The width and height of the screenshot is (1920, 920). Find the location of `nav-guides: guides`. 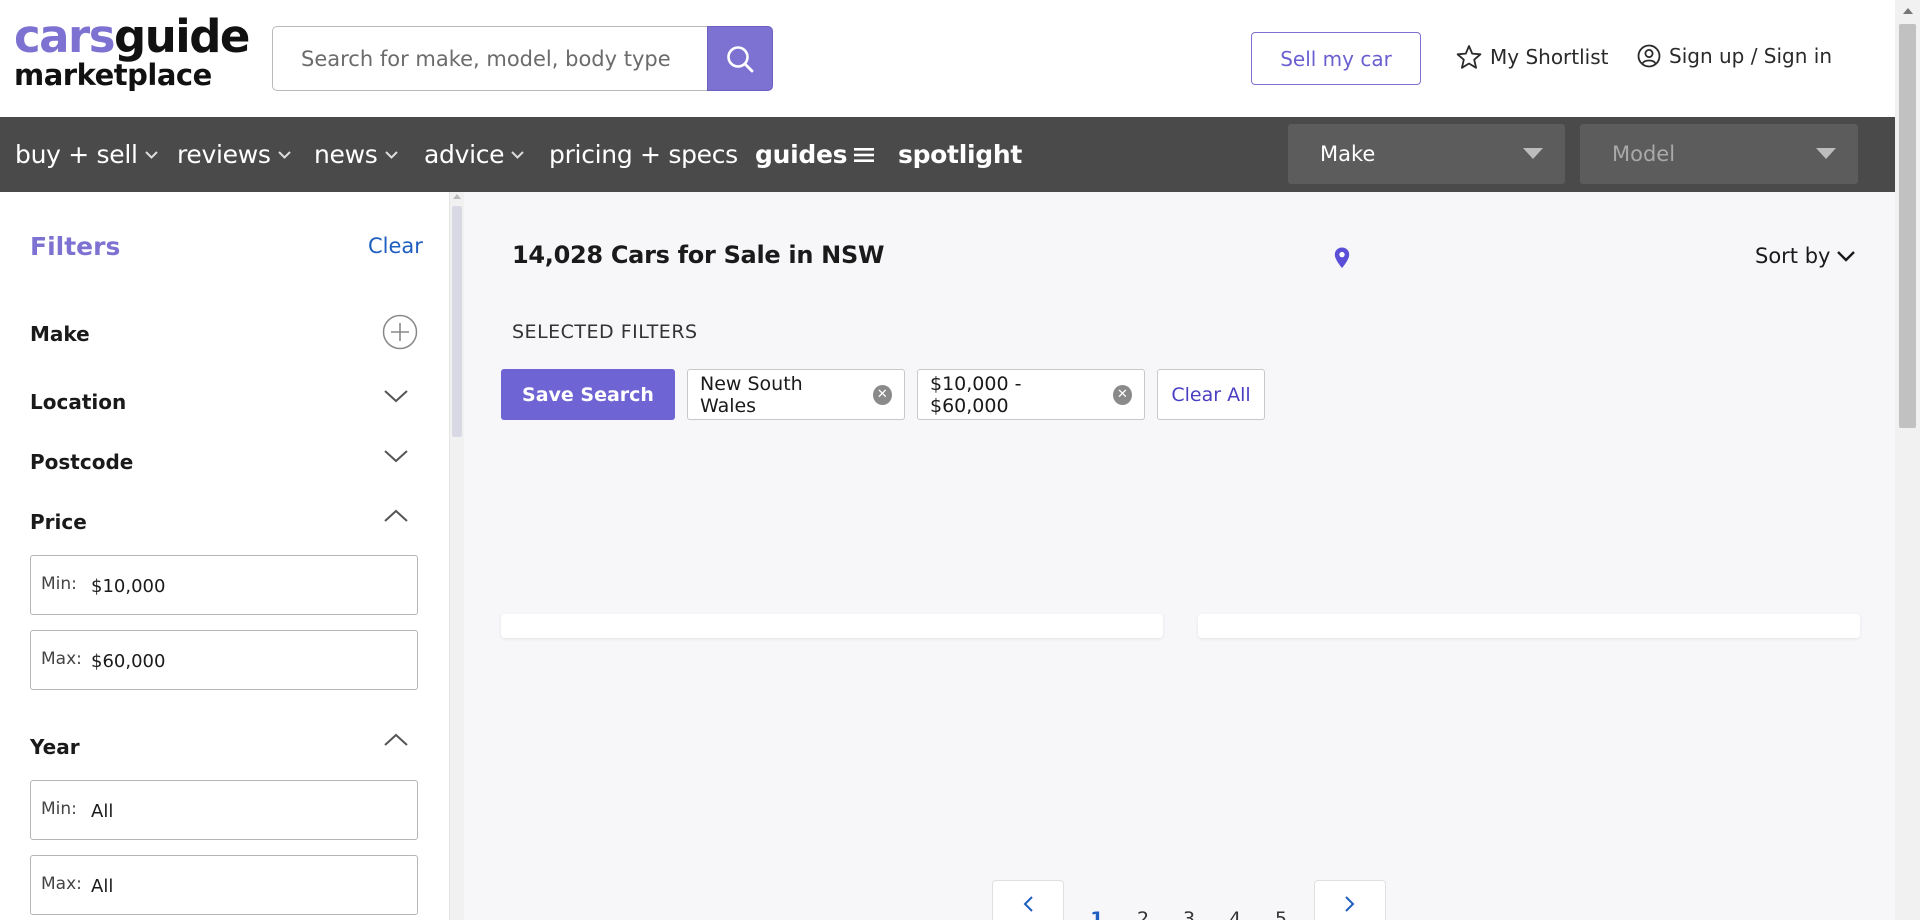

nav-guides: guides is located at coordinates (815, 154).